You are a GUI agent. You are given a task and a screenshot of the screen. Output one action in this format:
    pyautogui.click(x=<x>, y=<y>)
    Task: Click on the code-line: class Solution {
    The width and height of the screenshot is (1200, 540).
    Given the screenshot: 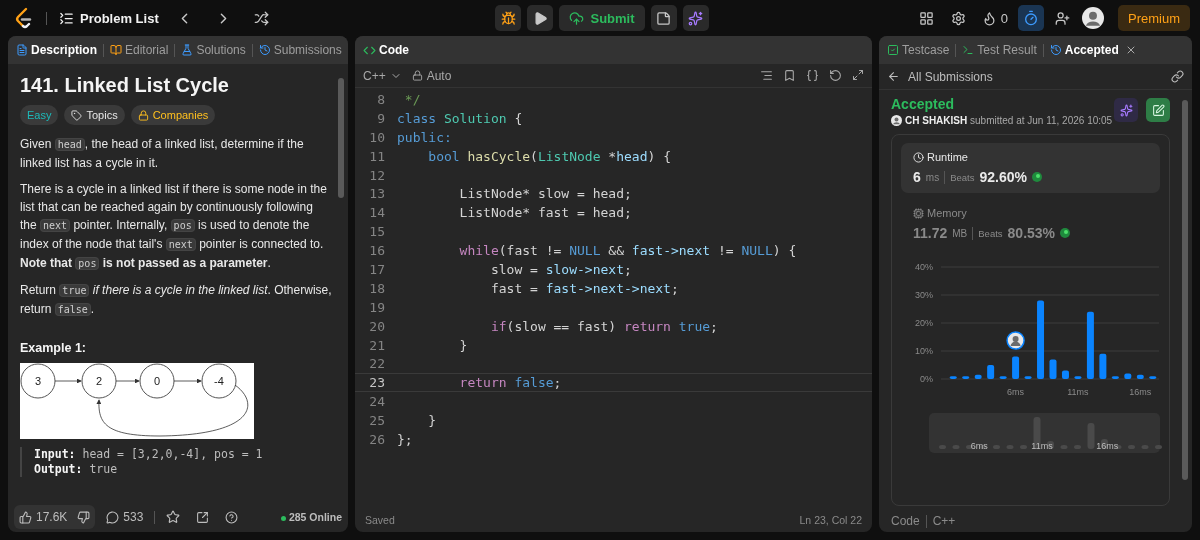 What is the action you would take?
    pyautogui.click(x=460, y=118)
    